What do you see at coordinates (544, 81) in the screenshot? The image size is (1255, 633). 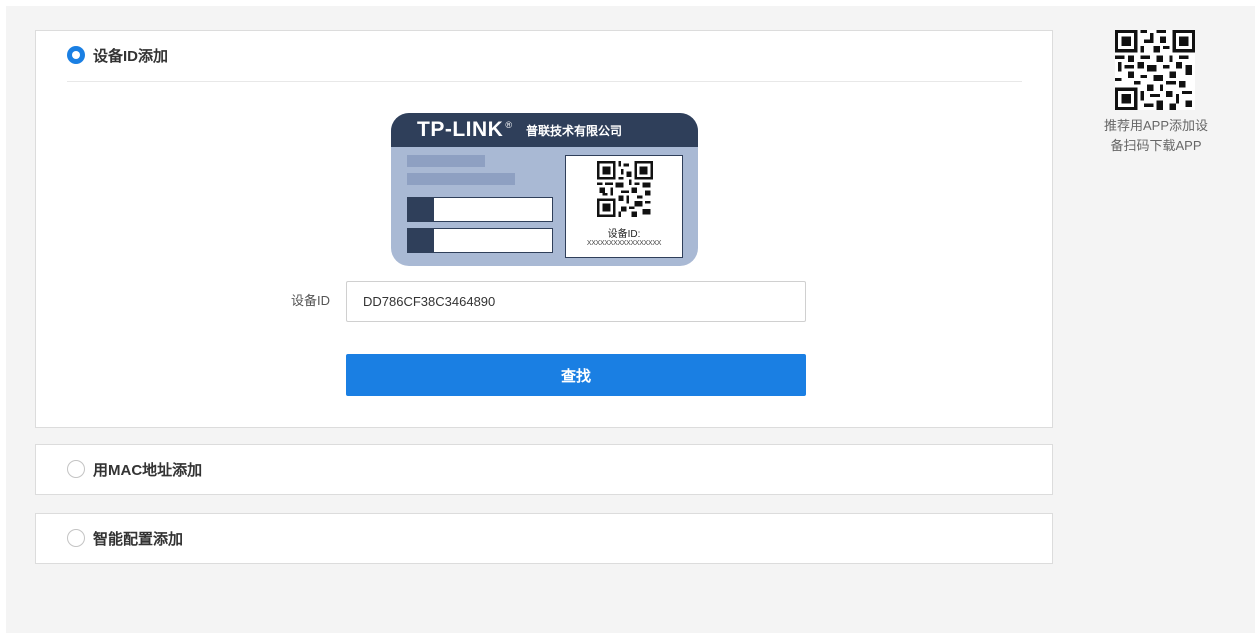 I see `divider` at bounding box center [544, 81].